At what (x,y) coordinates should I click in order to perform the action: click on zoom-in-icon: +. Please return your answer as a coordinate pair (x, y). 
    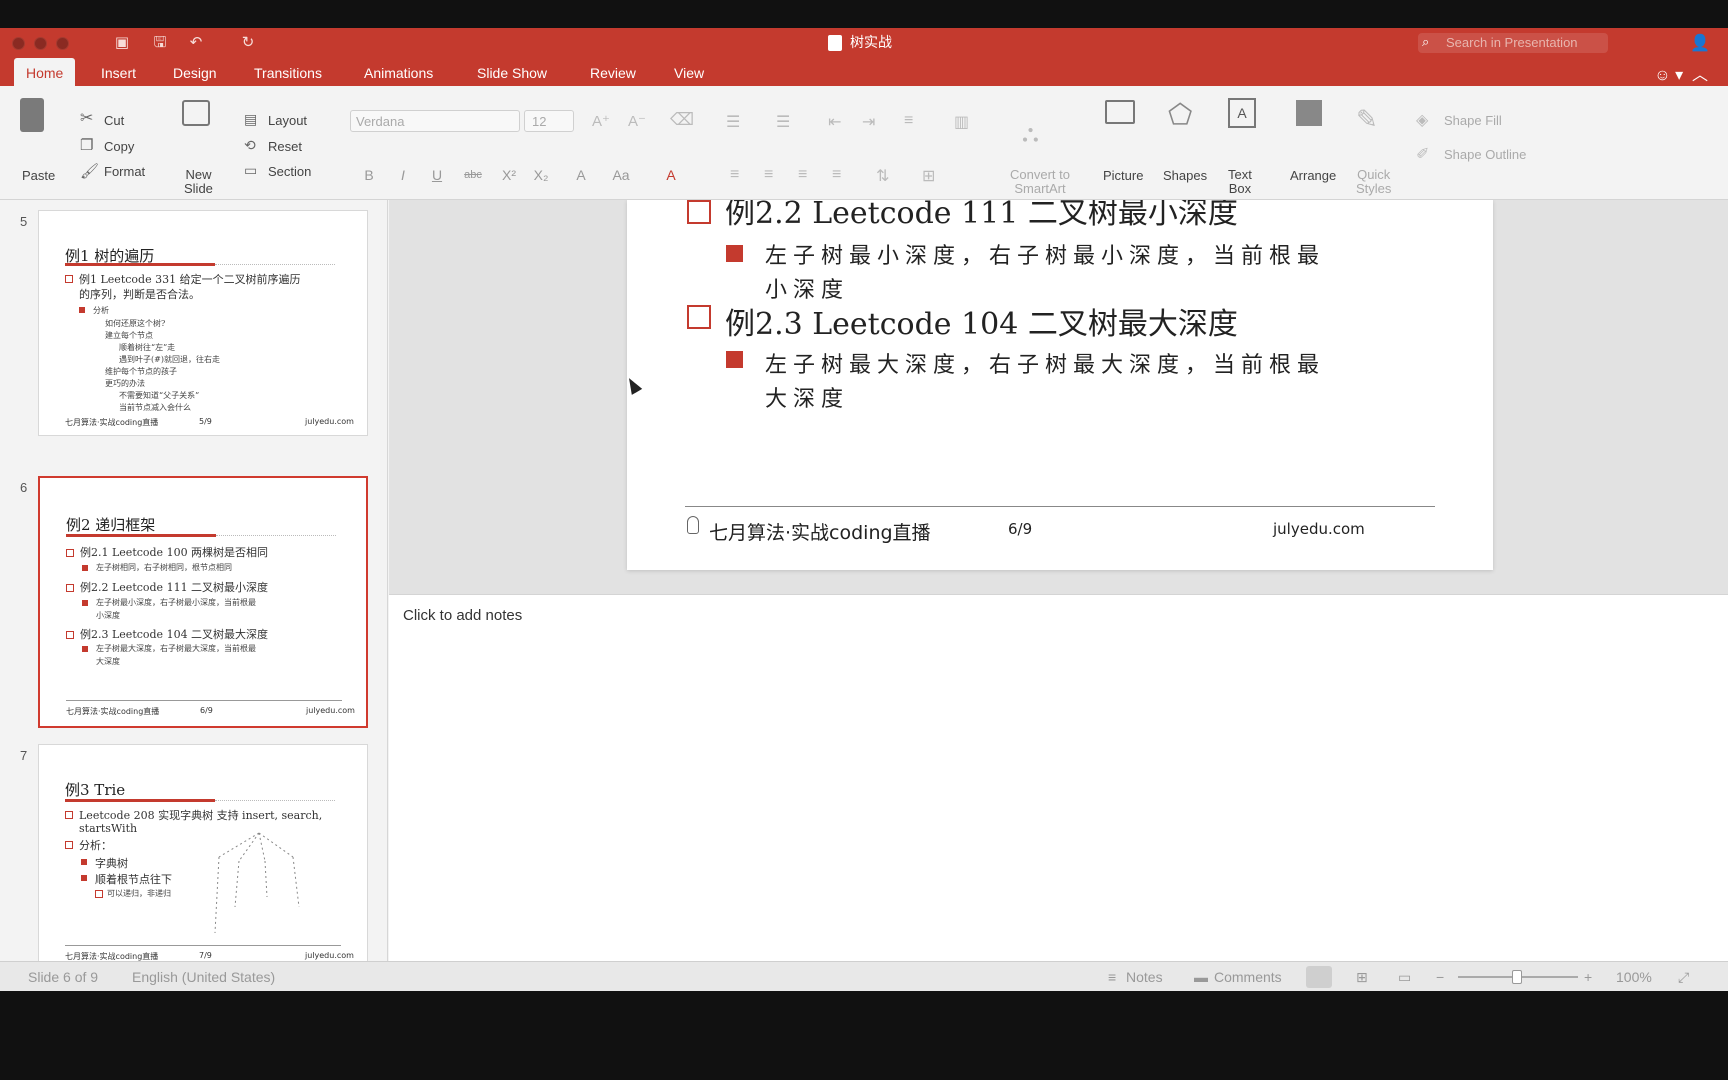
    Looking at the image, I should click on (1588, 977).